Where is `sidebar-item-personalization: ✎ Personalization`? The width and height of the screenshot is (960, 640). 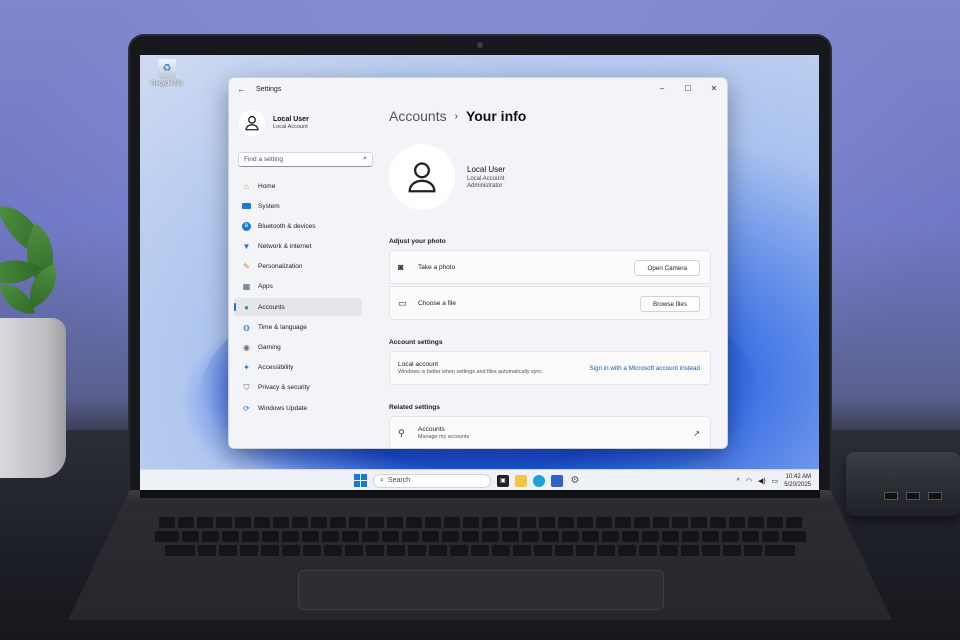 sidebar-item-personalization: ✎ Personalization is located at coordinates (298, 267).